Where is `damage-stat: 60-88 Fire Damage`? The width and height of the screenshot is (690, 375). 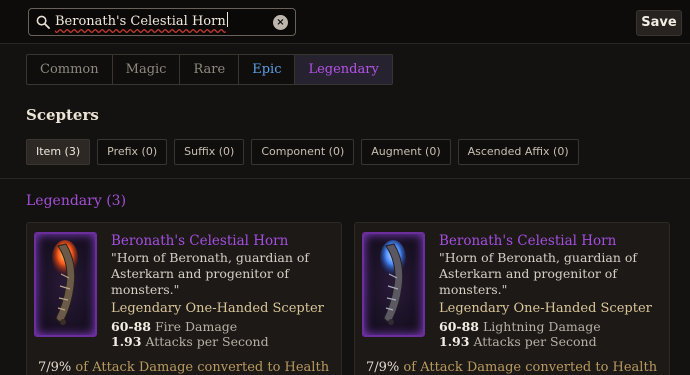 damage-stat: 60-88 Fire Damage is located at coordinates (174, 326).